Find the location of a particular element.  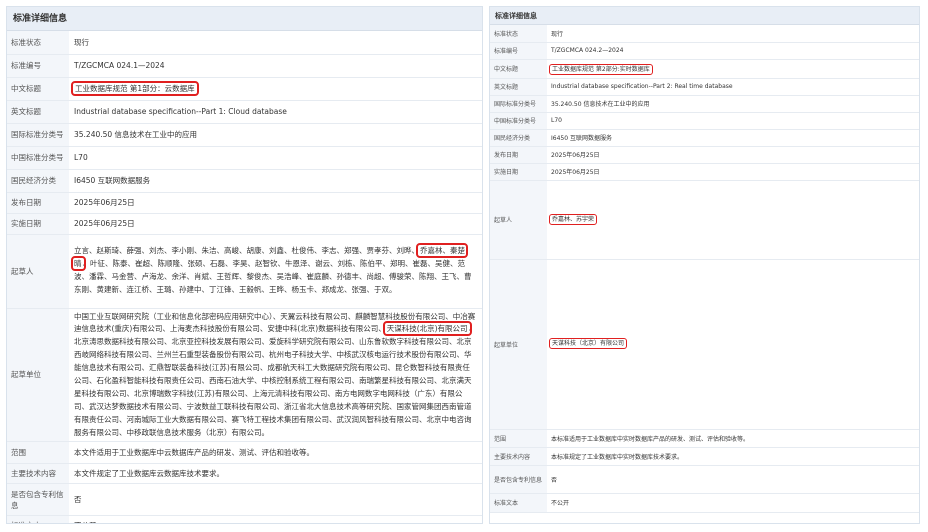

panel-header: 标准详细信息 is located at coordinates (244, 19).